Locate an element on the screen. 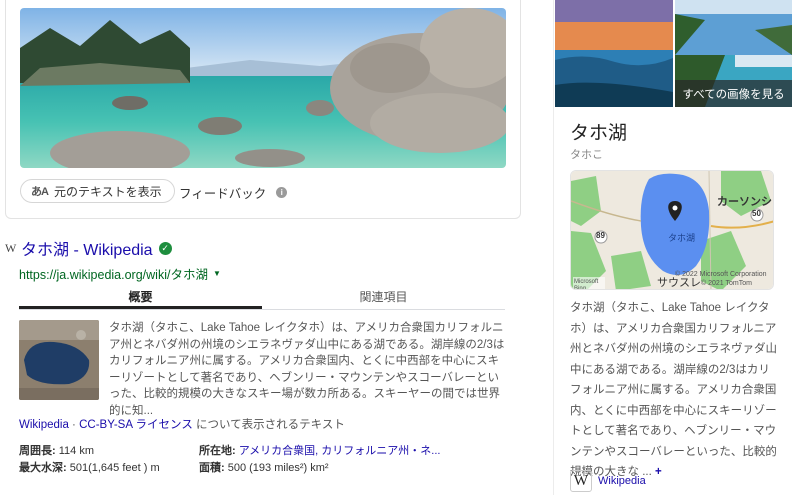 The image size is (794, 495). result-title-row: W タホ湖 - Wikipedia ✓ is located at coordinates (260, 248).